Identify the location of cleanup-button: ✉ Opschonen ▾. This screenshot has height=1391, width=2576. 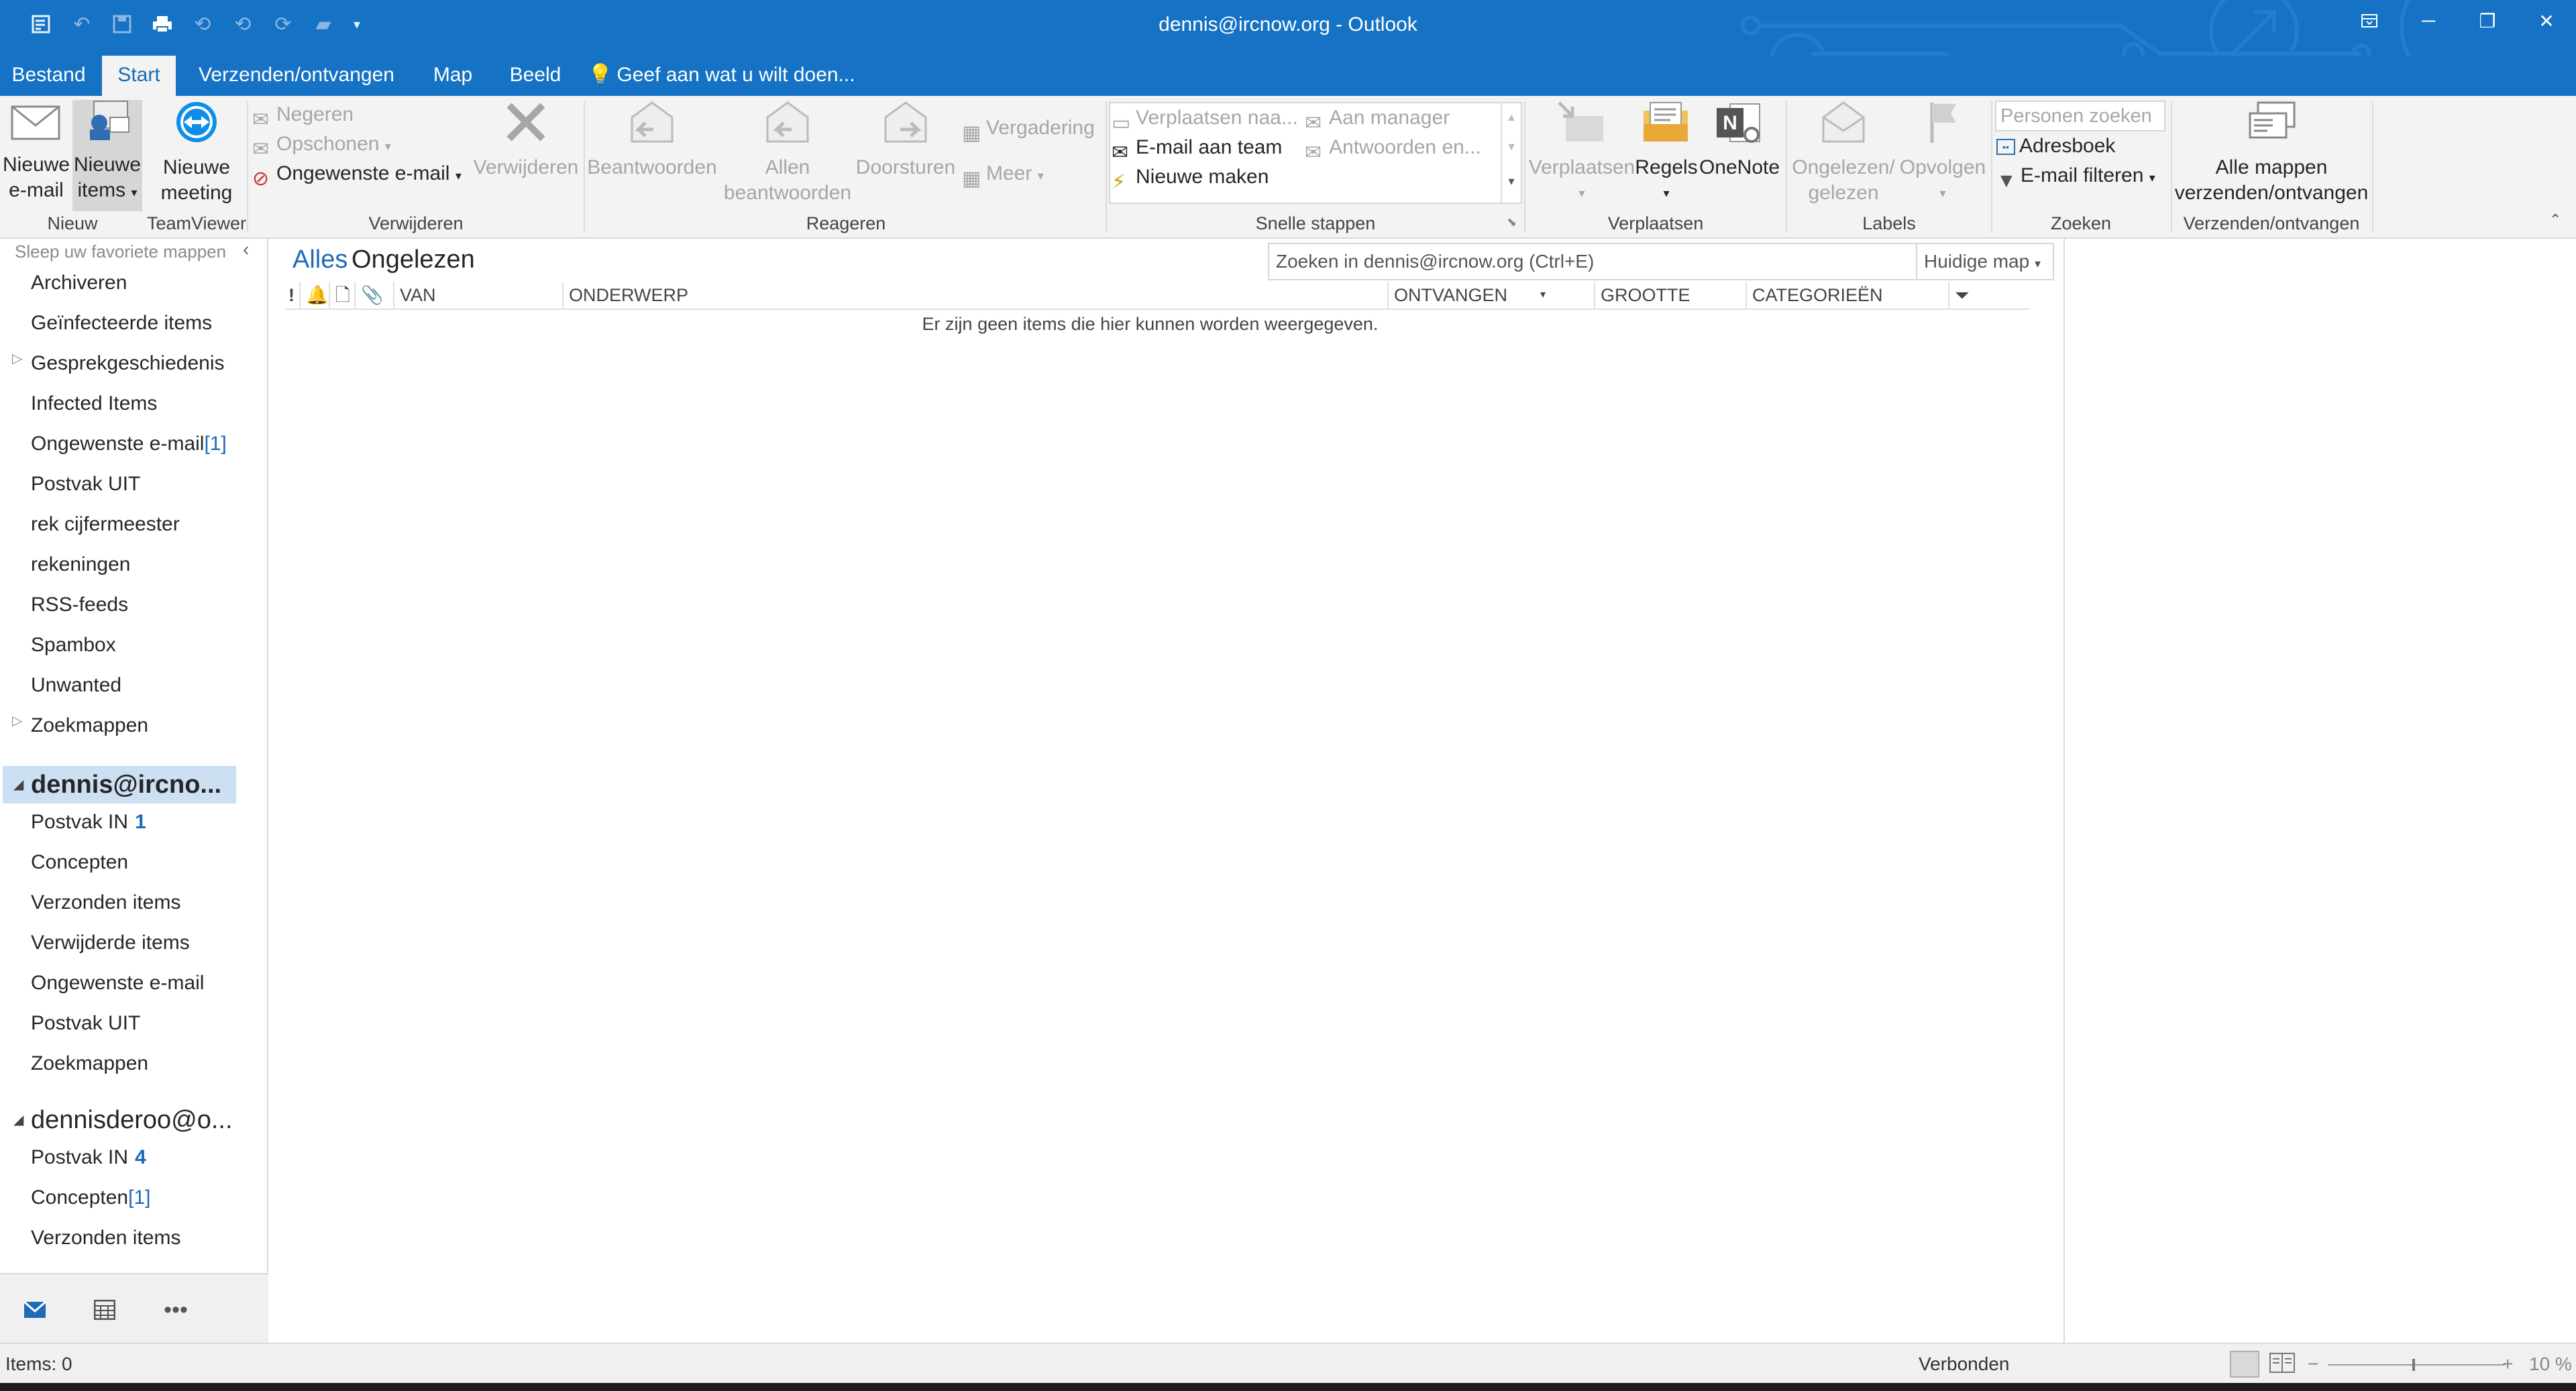
(321, 144).